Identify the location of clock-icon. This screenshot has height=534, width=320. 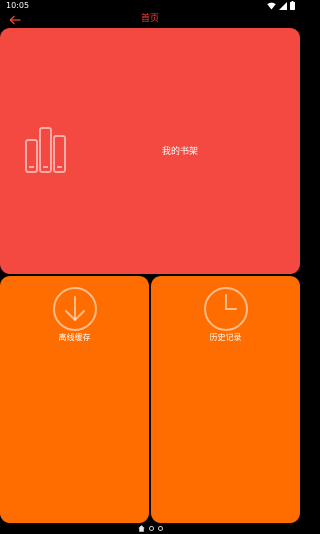
(226, 309).